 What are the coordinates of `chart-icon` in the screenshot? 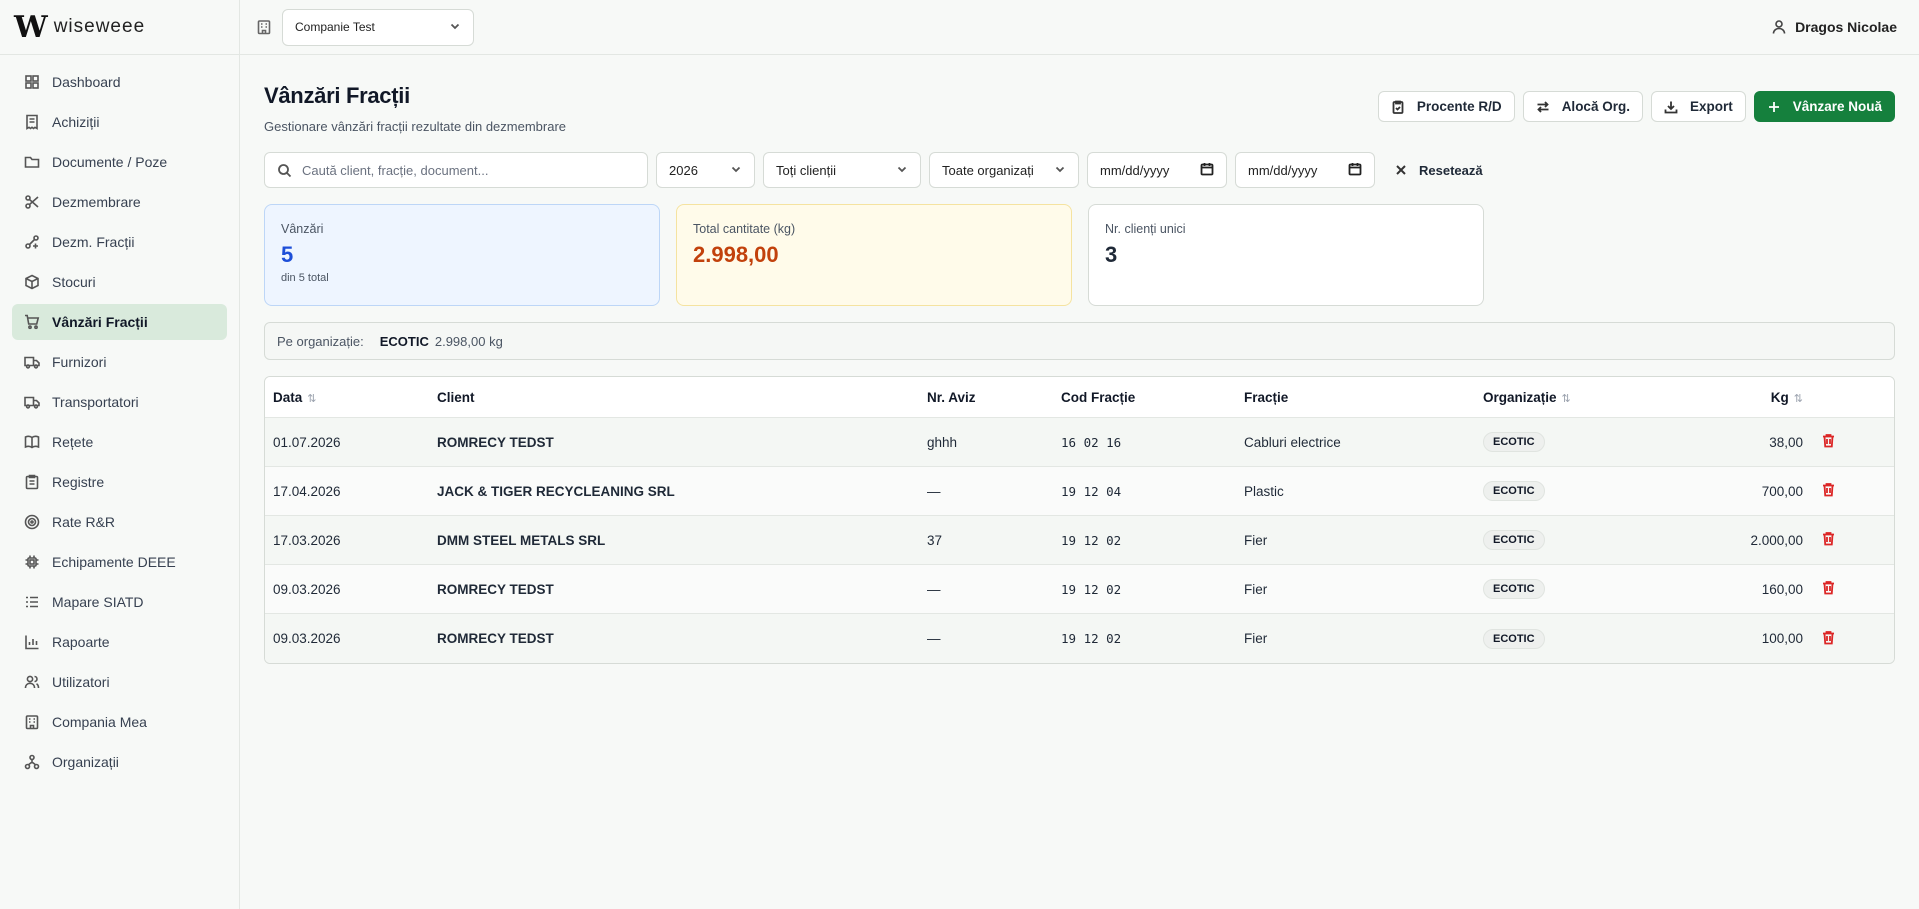 It's located at (32, 642).